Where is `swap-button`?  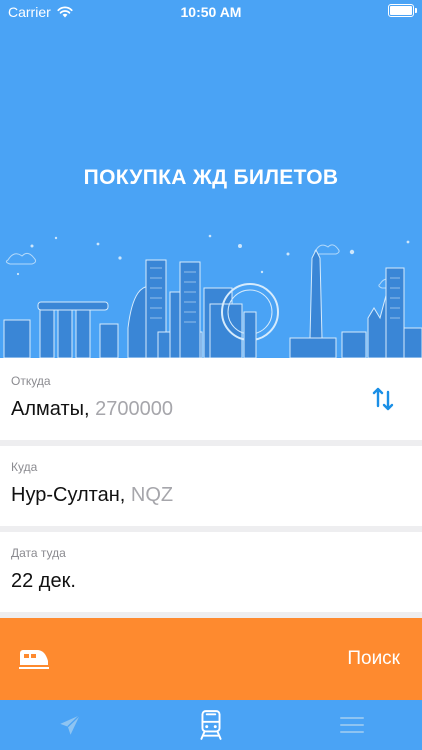
swap-button is located at coordinates (383, 399).